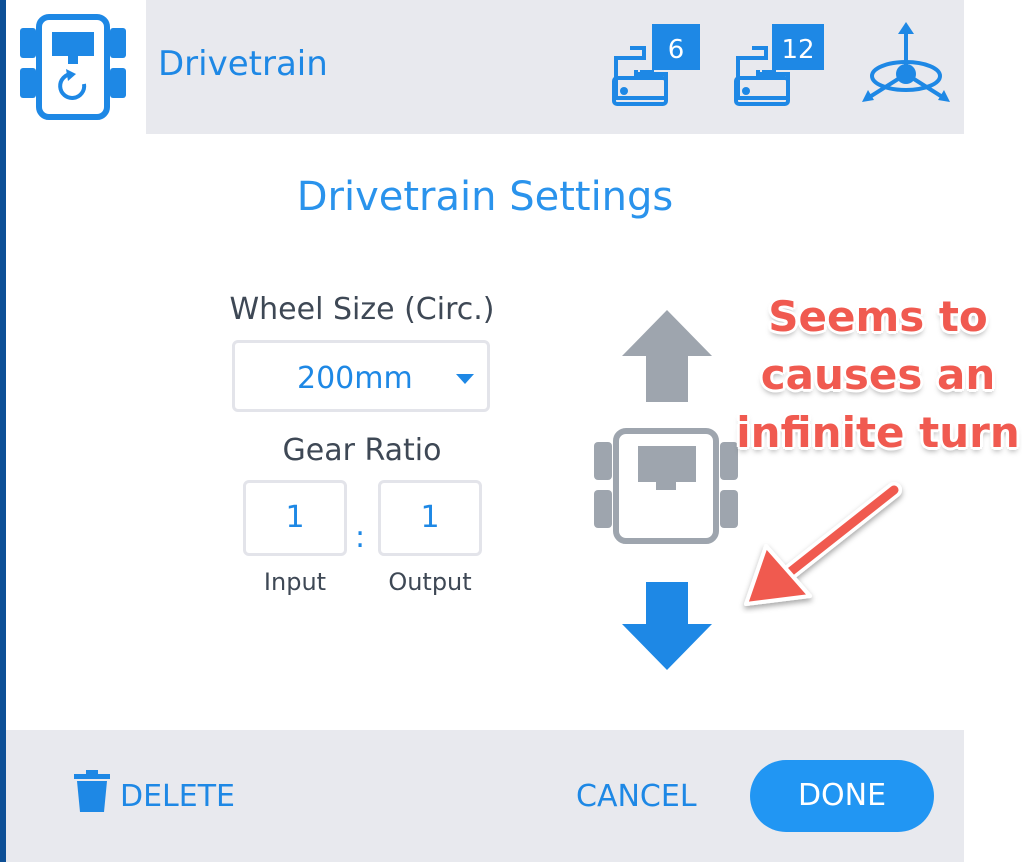 Image resolution: width=1022 pixels, height=862 pixels. Describe the element at coordinates (295, 582) in the screenshot. I see `input-label: Input` at that location.